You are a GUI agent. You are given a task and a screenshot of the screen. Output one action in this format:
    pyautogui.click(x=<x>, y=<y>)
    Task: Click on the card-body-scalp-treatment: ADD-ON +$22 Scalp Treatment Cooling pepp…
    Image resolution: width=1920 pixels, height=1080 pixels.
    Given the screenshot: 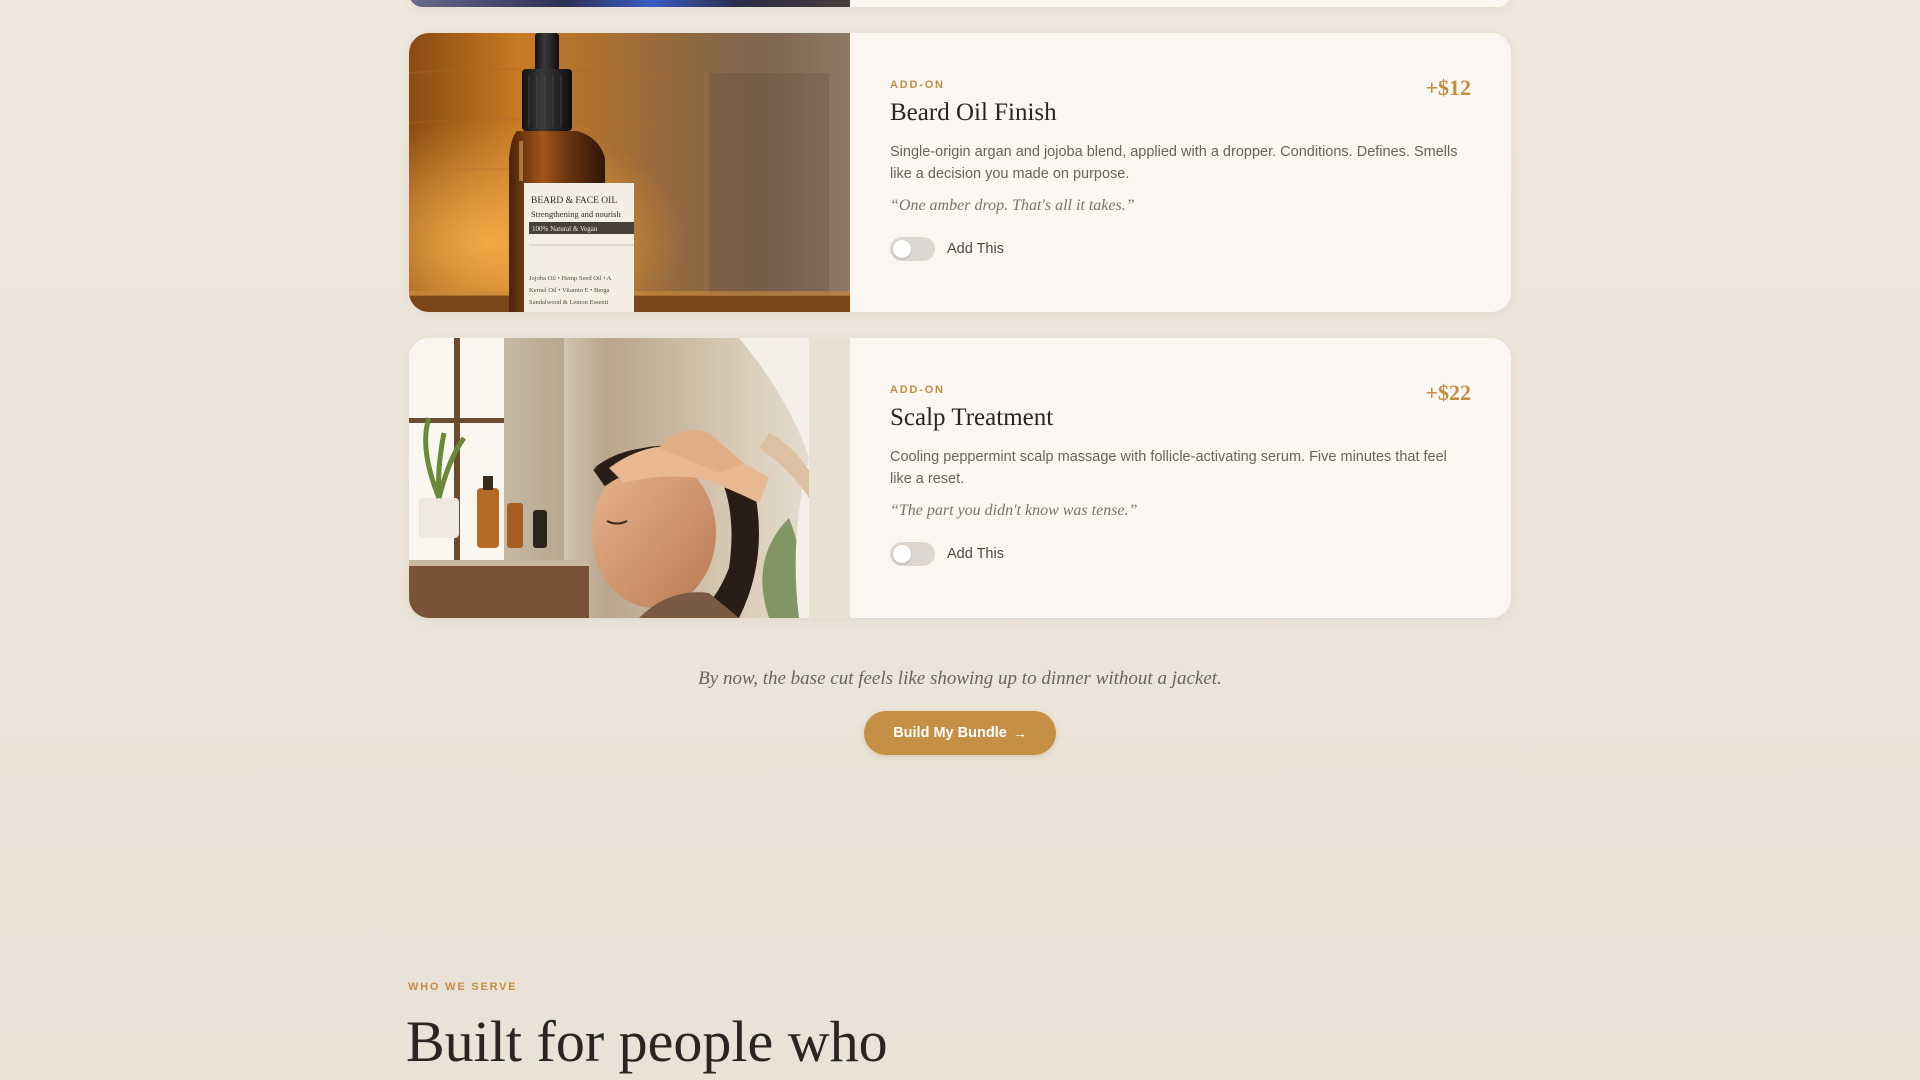 What is the action you would take?
    pyautogui.click(x=1180, y=478)
    